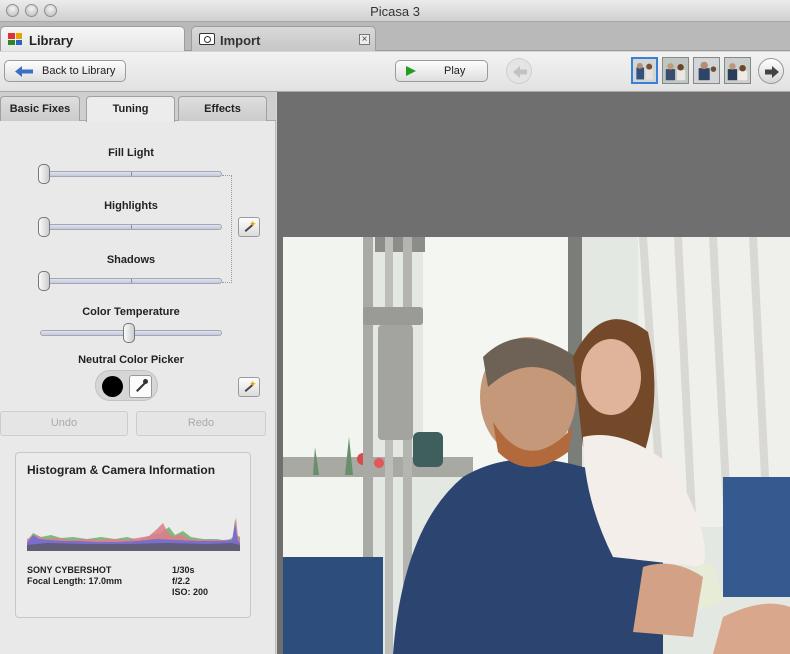 The width and height of the screenshot is (790, 654). Describe the element at coordinates (126, 385) in the screenshot. I see `neutral-color-picker` at that location.